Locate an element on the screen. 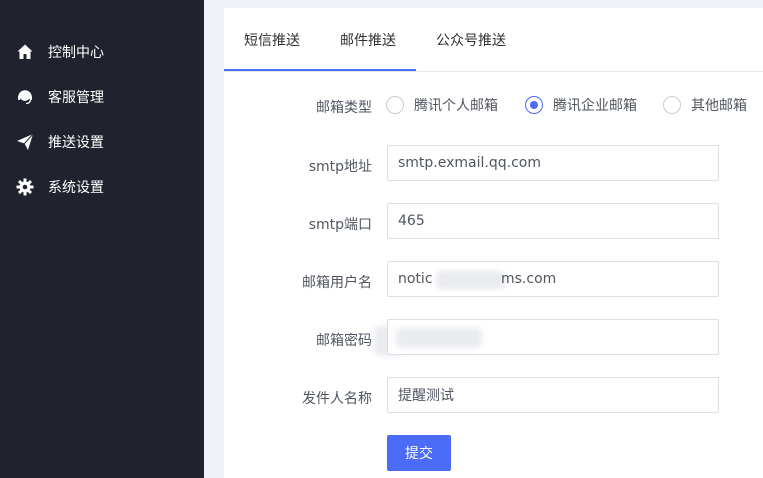 The height and width of the screenshot is (478, 763). sidebar-item-label: 控制中心 is located at coordinates (76, 53).